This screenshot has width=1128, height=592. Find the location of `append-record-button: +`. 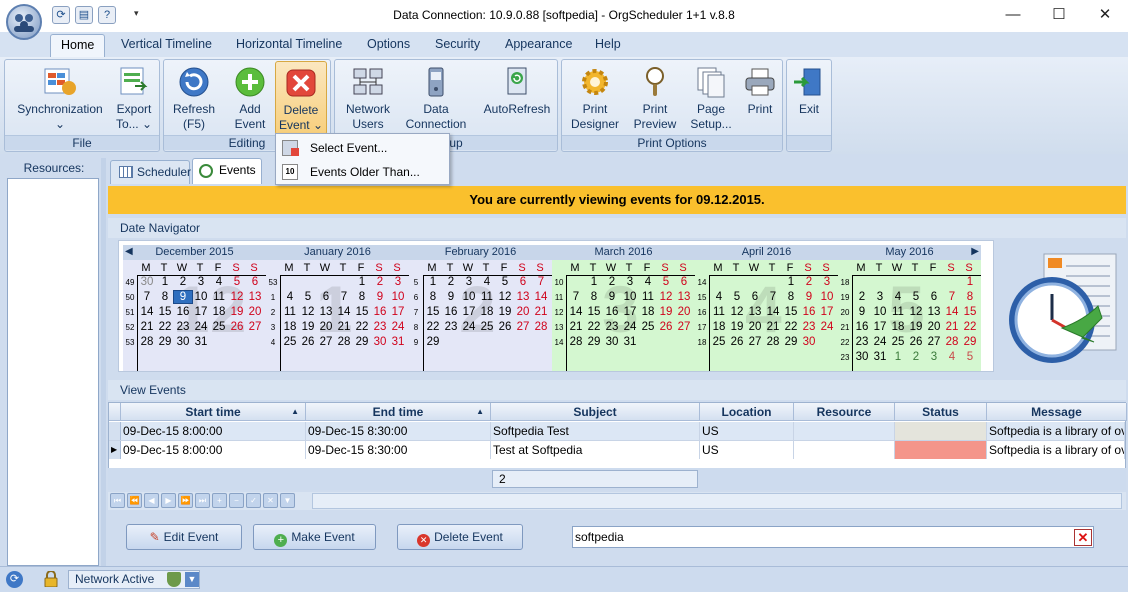

append-record-button: + is located at coordinates (219, 500).